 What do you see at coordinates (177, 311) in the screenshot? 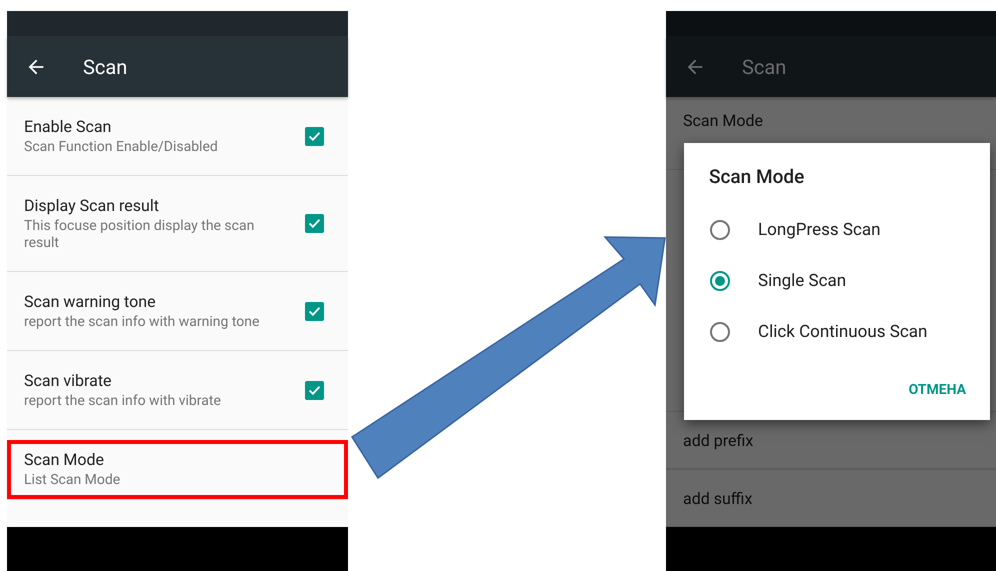
I see `setting-row: Scan warning tone report the scan info with warning tone` at bounding box center [177, 311].